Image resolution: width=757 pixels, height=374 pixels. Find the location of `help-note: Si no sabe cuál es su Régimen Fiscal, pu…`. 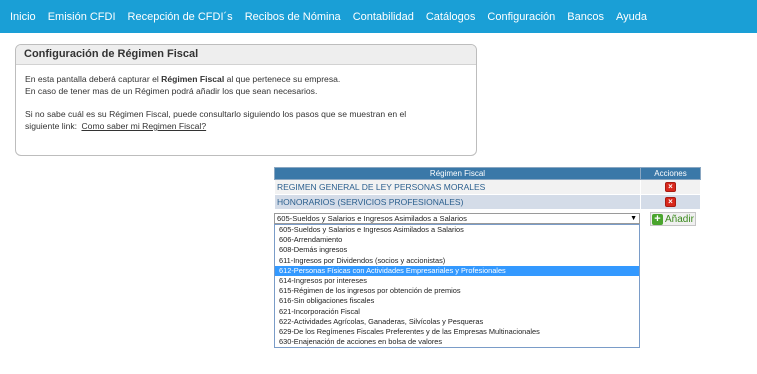

help-note: Si no sabe cuál es su Régimen Fiscal, pu… is located at coordinates (216, 114).